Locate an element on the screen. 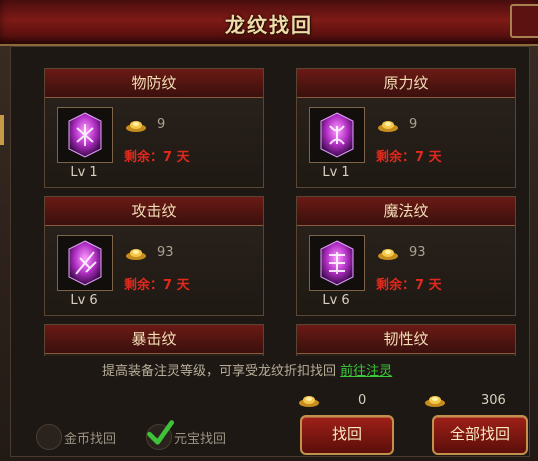 Image resolution: width=538 pixels, height=461 pixels. title-bar: 龙纹找回 is located at coordinates (269, 23).